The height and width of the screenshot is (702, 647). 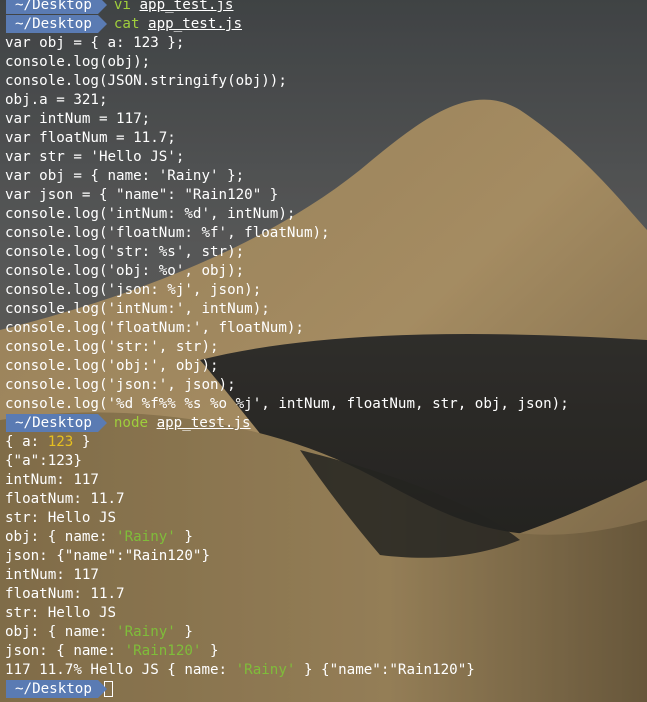 I want to click on output-line: {"a":123}, so click(x=43, y=461).